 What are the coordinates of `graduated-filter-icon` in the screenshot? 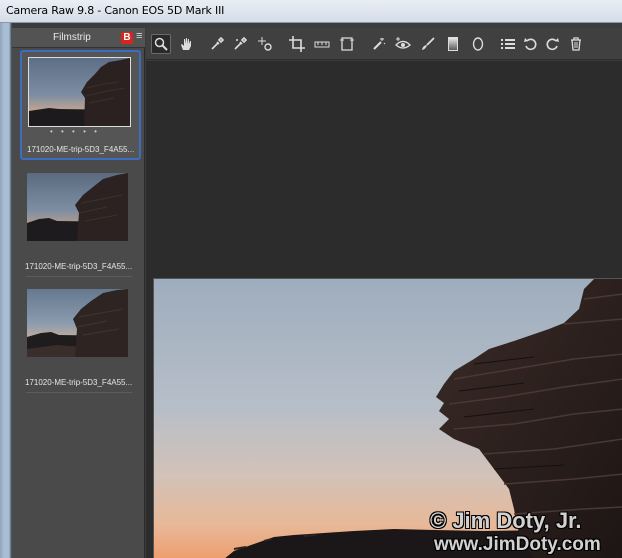 It's located at (453, 44).